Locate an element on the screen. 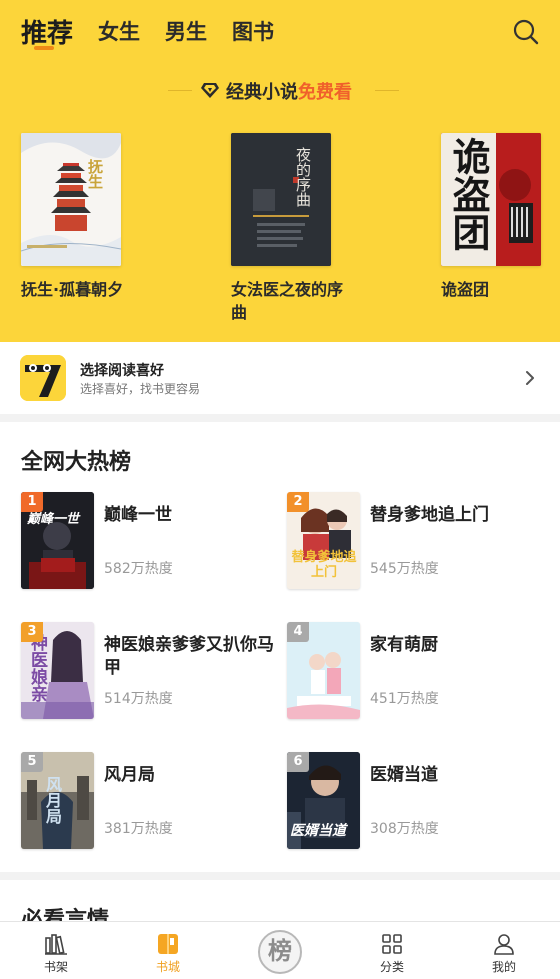 The height and width of the screenshot is (979, 560). promo-header: 经典小说免费看 is located at coordinates (280, 91).